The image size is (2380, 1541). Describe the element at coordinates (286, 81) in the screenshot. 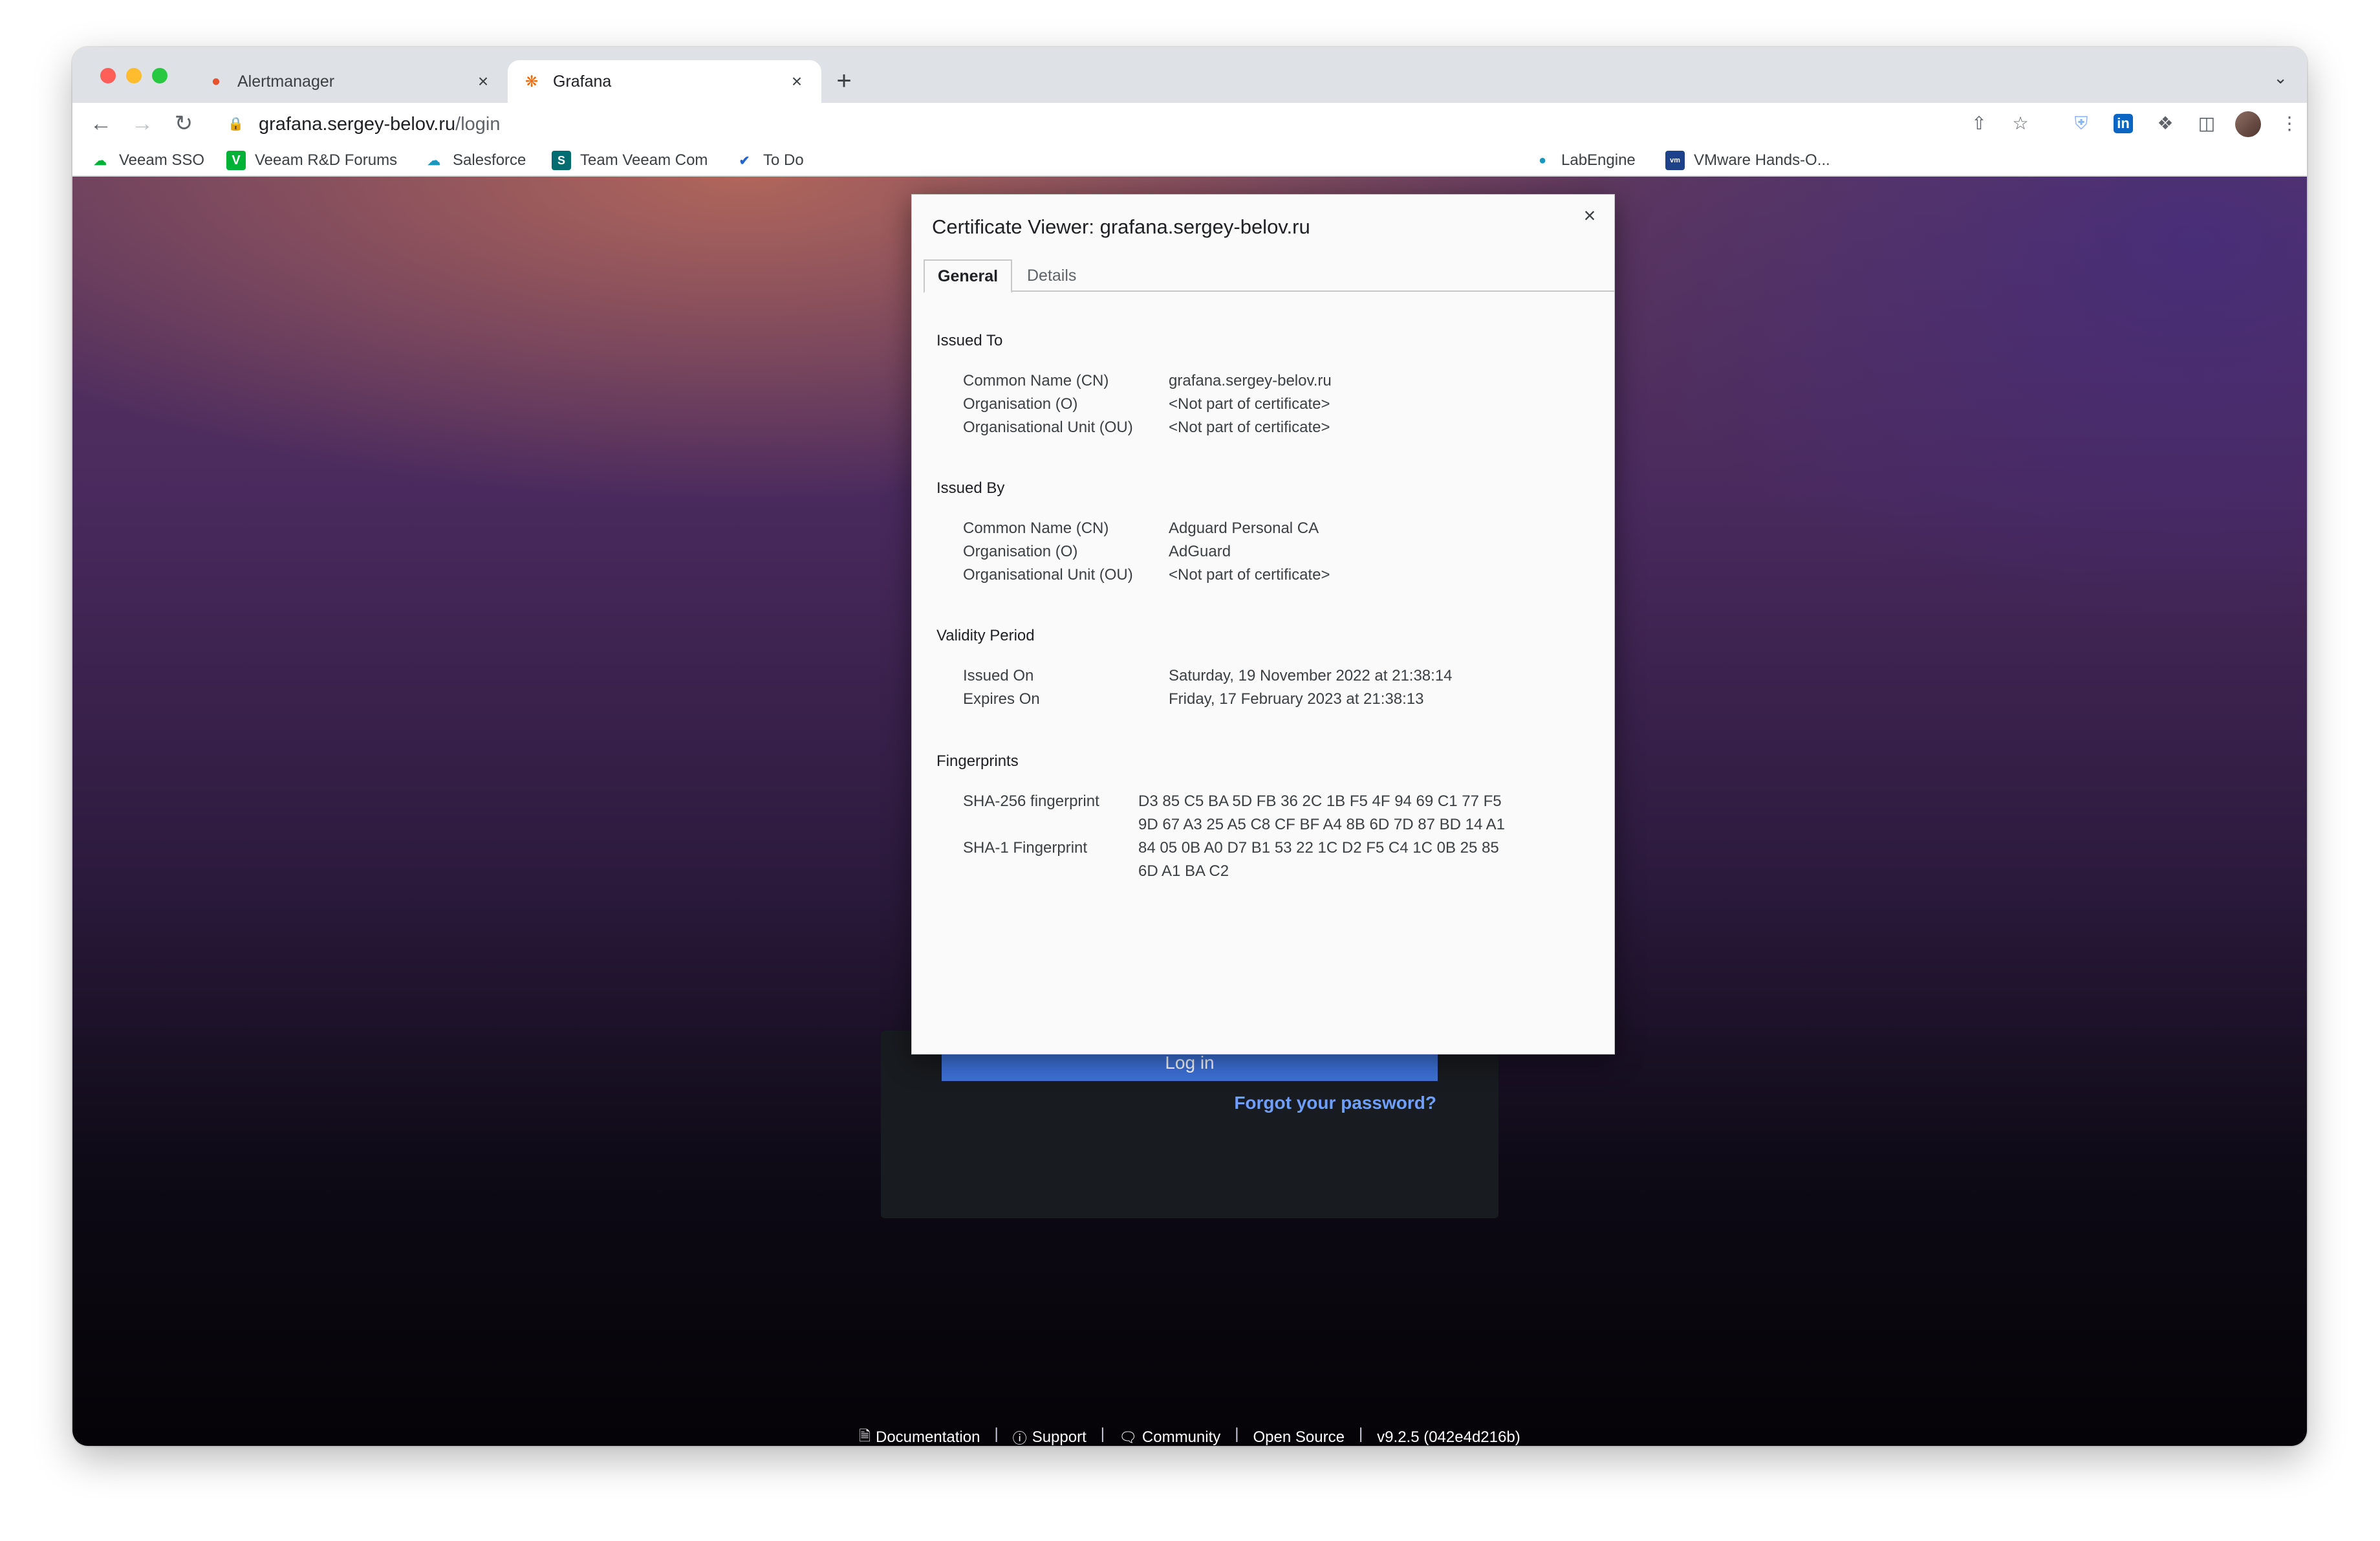

I see `tab-title: Alertmanager` at that location.